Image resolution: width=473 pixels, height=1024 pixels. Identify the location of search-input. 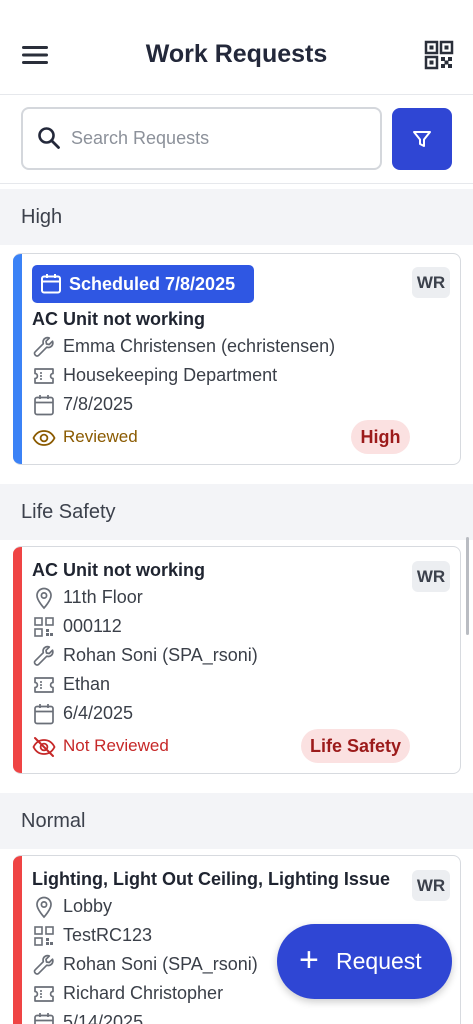
(221, 138).